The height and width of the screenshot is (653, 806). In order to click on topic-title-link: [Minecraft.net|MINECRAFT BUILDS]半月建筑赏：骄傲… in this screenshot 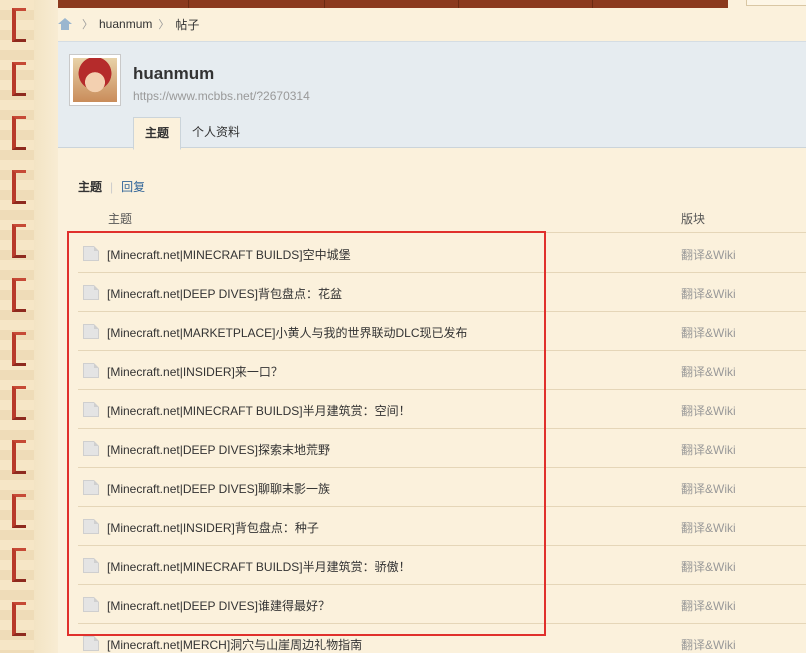, I will do `click(259, 566)`.